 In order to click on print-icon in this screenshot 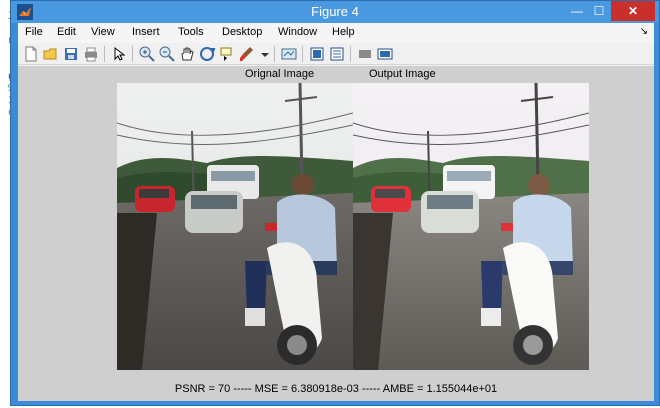, I will do `click(91, 54)`.